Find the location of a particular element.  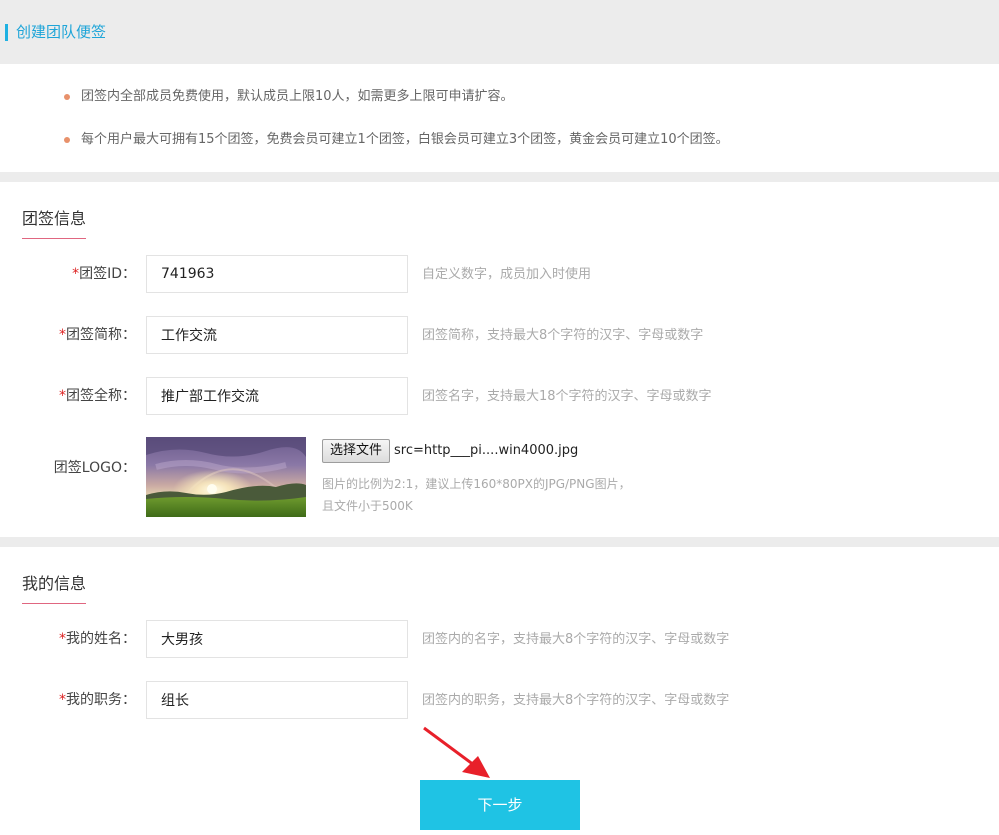

selected-file-name: src=http___pi....win4000.jpg is located at coordinates (486, 450).